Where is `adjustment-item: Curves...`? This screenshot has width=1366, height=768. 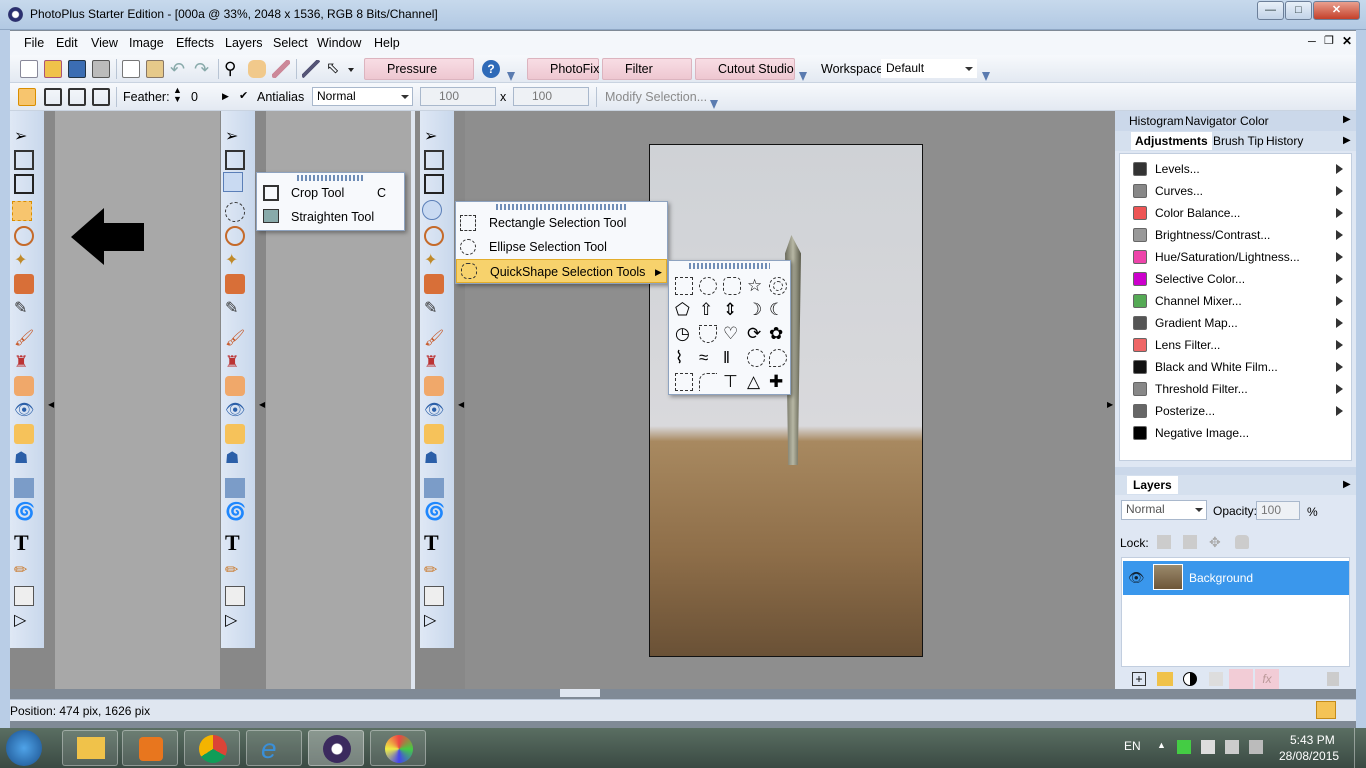 adjustment-item: Curves... is located at coordinates (1238, 191).